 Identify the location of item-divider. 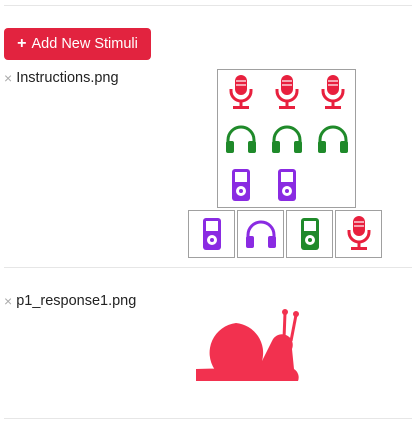
(208, 267).